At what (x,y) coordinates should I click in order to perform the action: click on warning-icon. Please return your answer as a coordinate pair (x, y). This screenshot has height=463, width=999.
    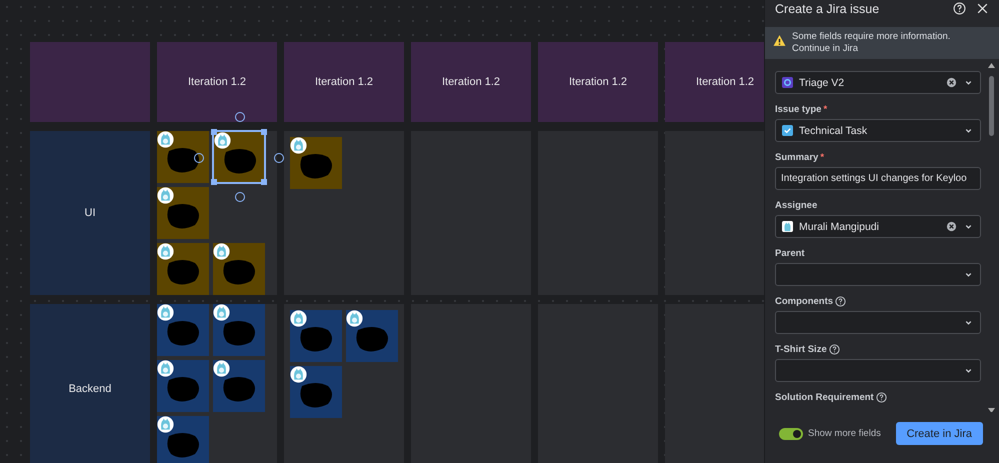
    Looking at the image, I should click on (779, 40).